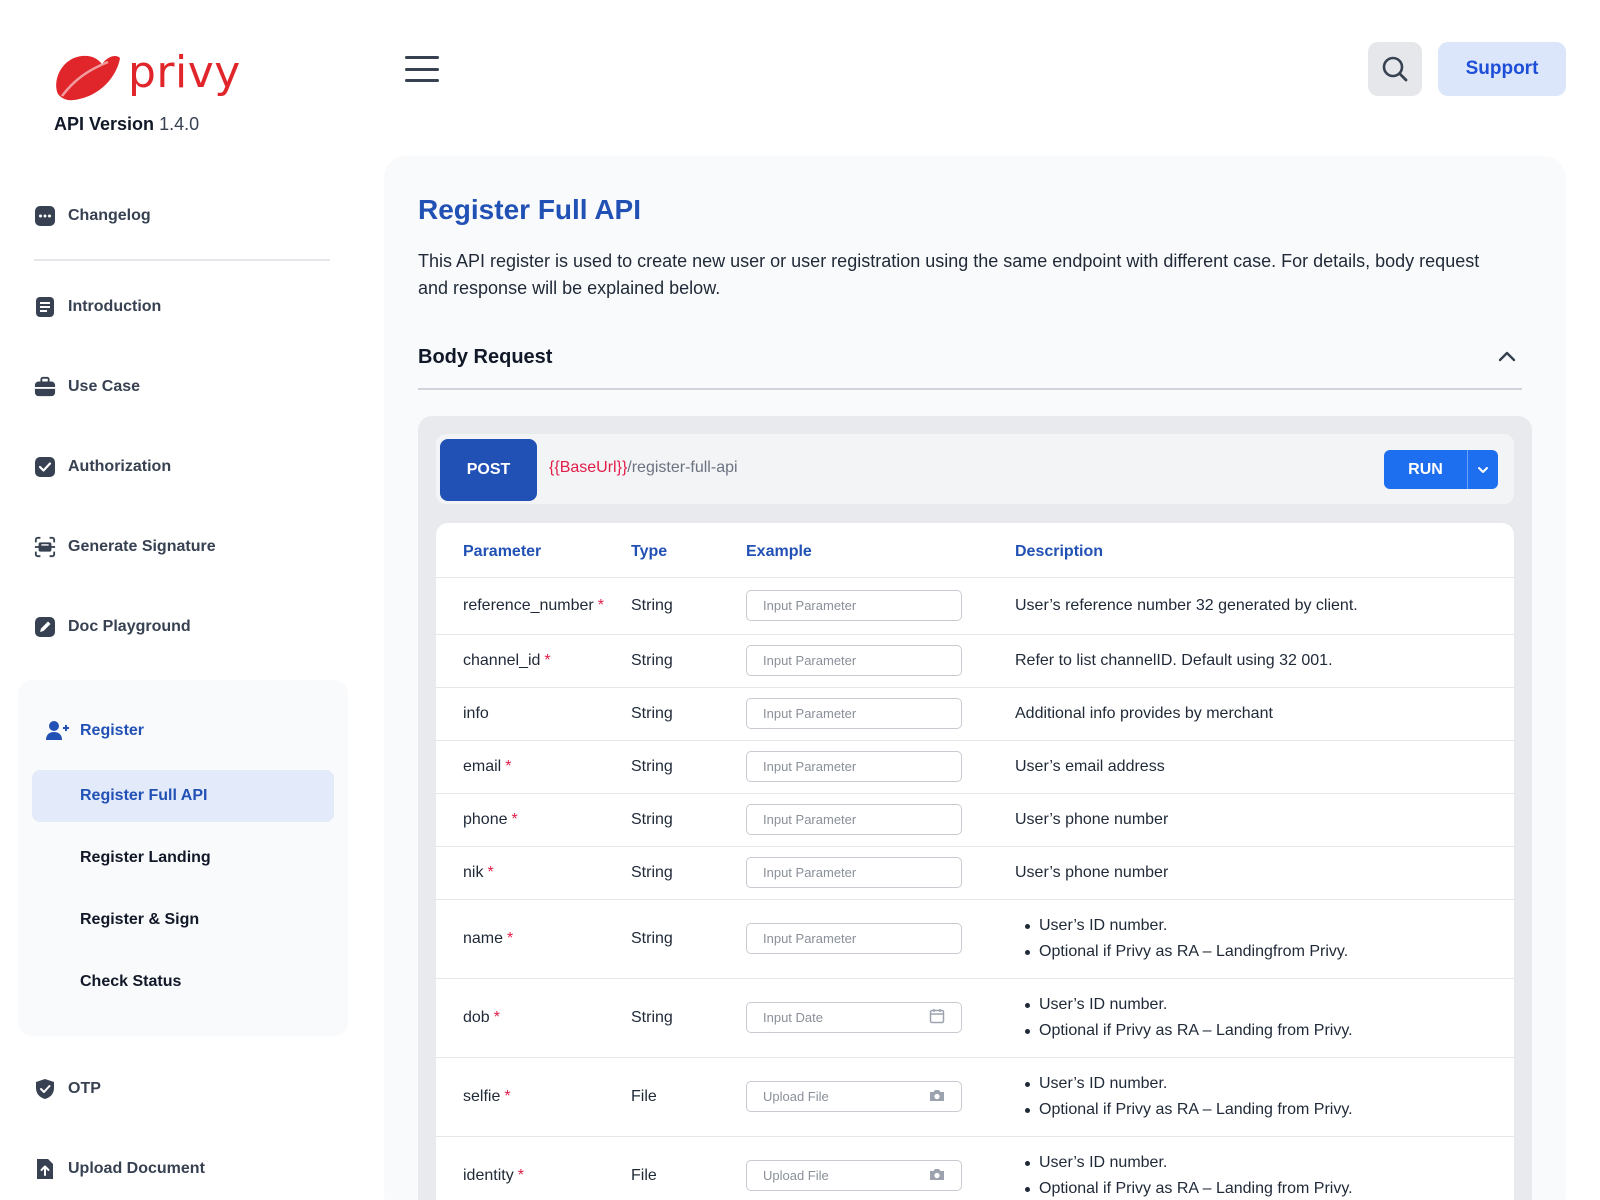  I want to click on param-name-cell: channel_id *, so click(533, 661).